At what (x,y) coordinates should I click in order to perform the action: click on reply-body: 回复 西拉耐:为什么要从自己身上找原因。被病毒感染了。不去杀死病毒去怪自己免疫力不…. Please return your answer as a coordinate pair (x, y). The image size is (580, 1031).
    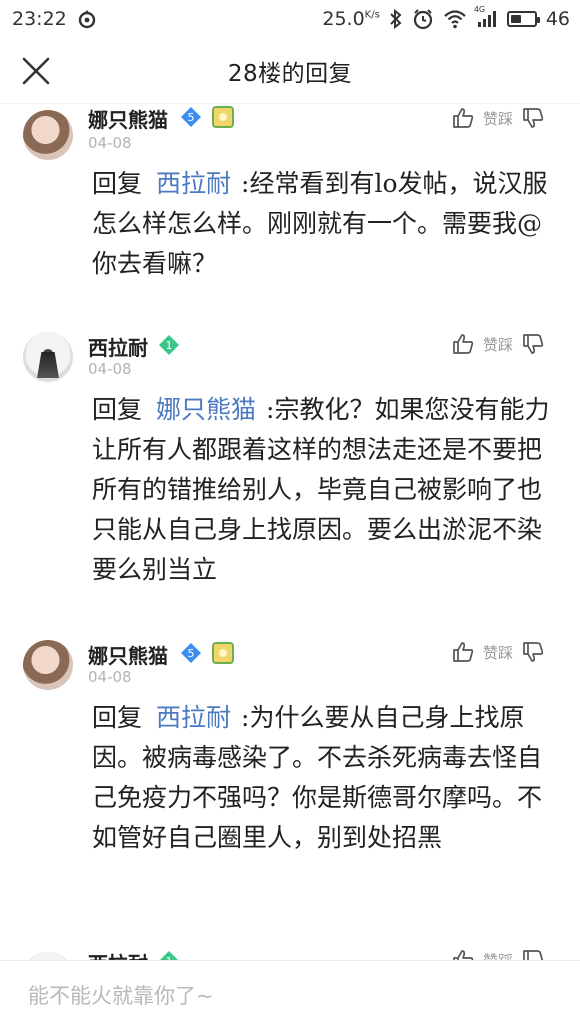
    Looking at the image, I should click on (327, 778).